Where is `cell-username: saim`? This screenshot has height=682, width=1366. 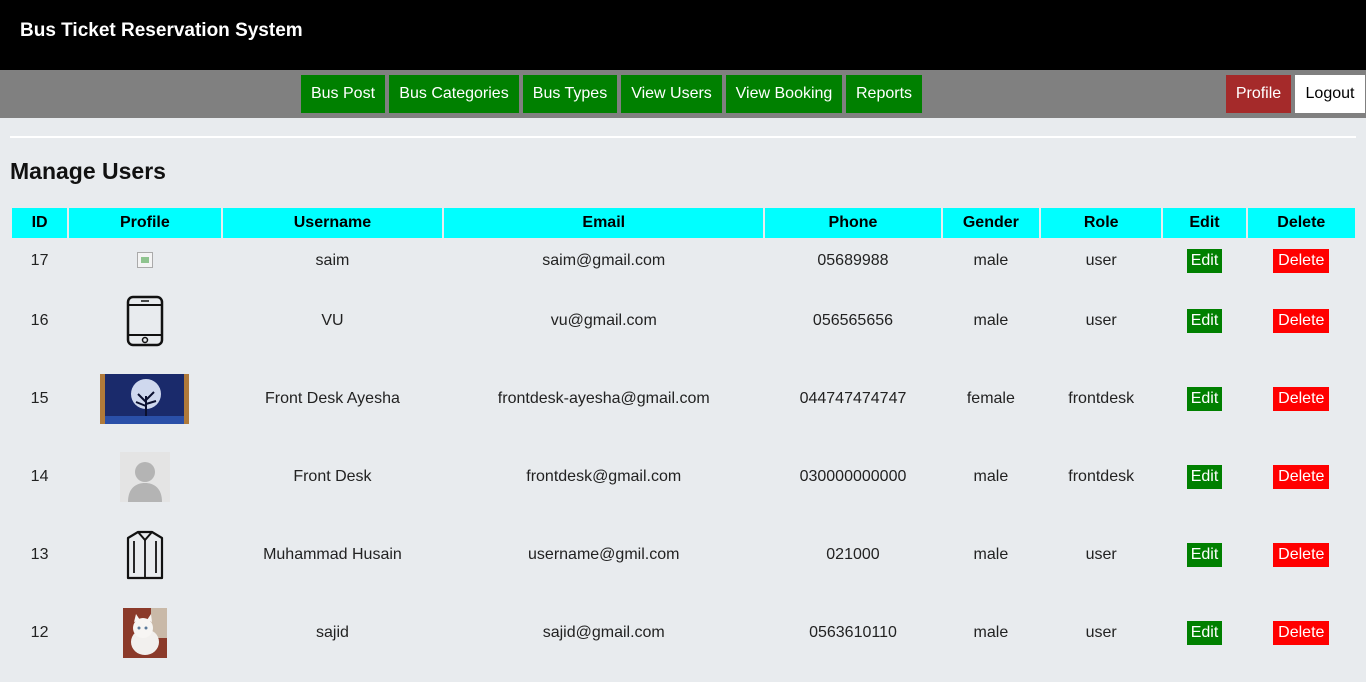 cell-username: saim is located at coordinates (332, 260).